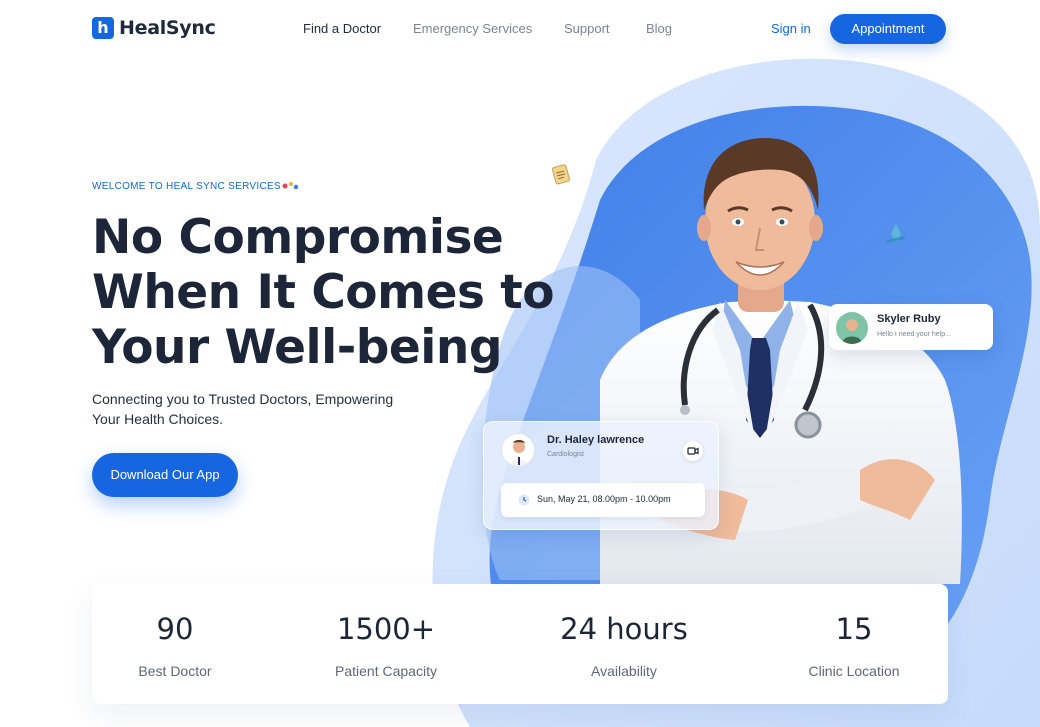 This screenshot has height=727, width=1040. I want to click on appointment-time: Sun, May 21, 08.00pm - 10.00pm, so click(604, 499).